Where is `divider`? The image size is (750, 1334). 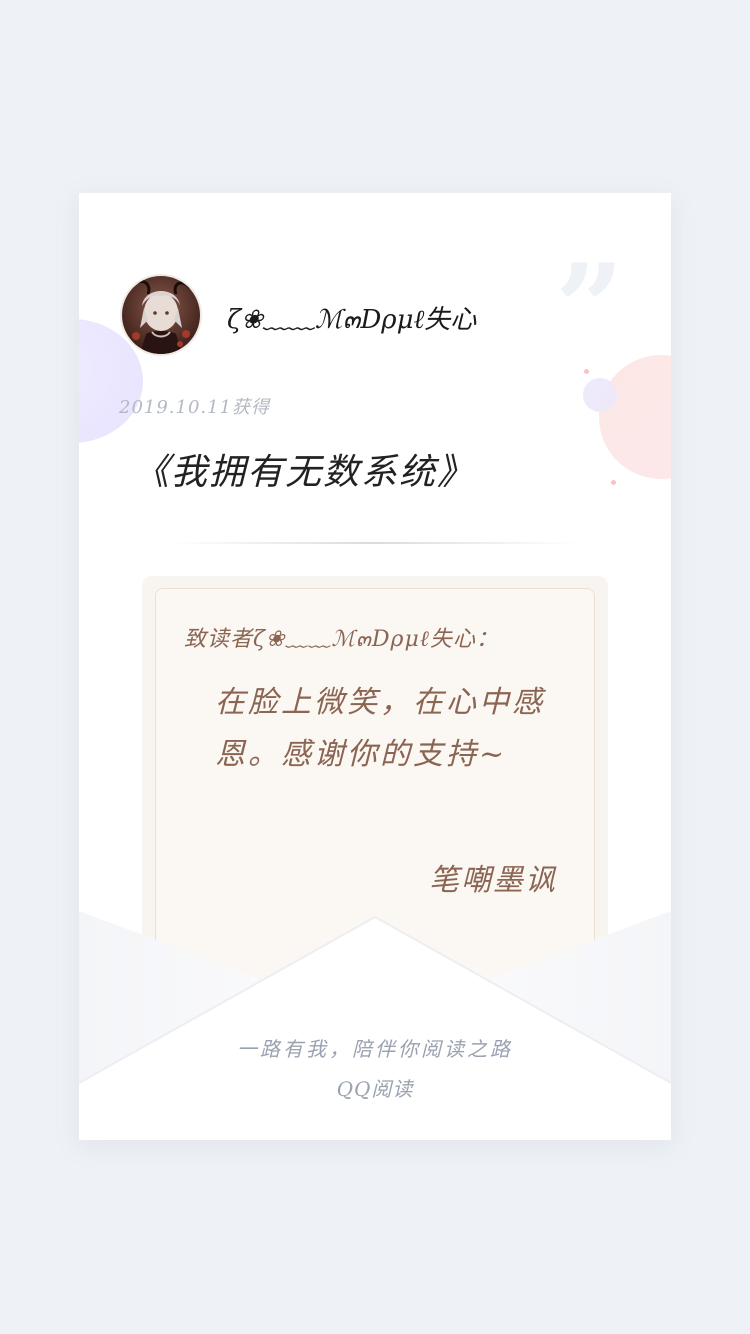 divider is located at coordinates (375, 543).